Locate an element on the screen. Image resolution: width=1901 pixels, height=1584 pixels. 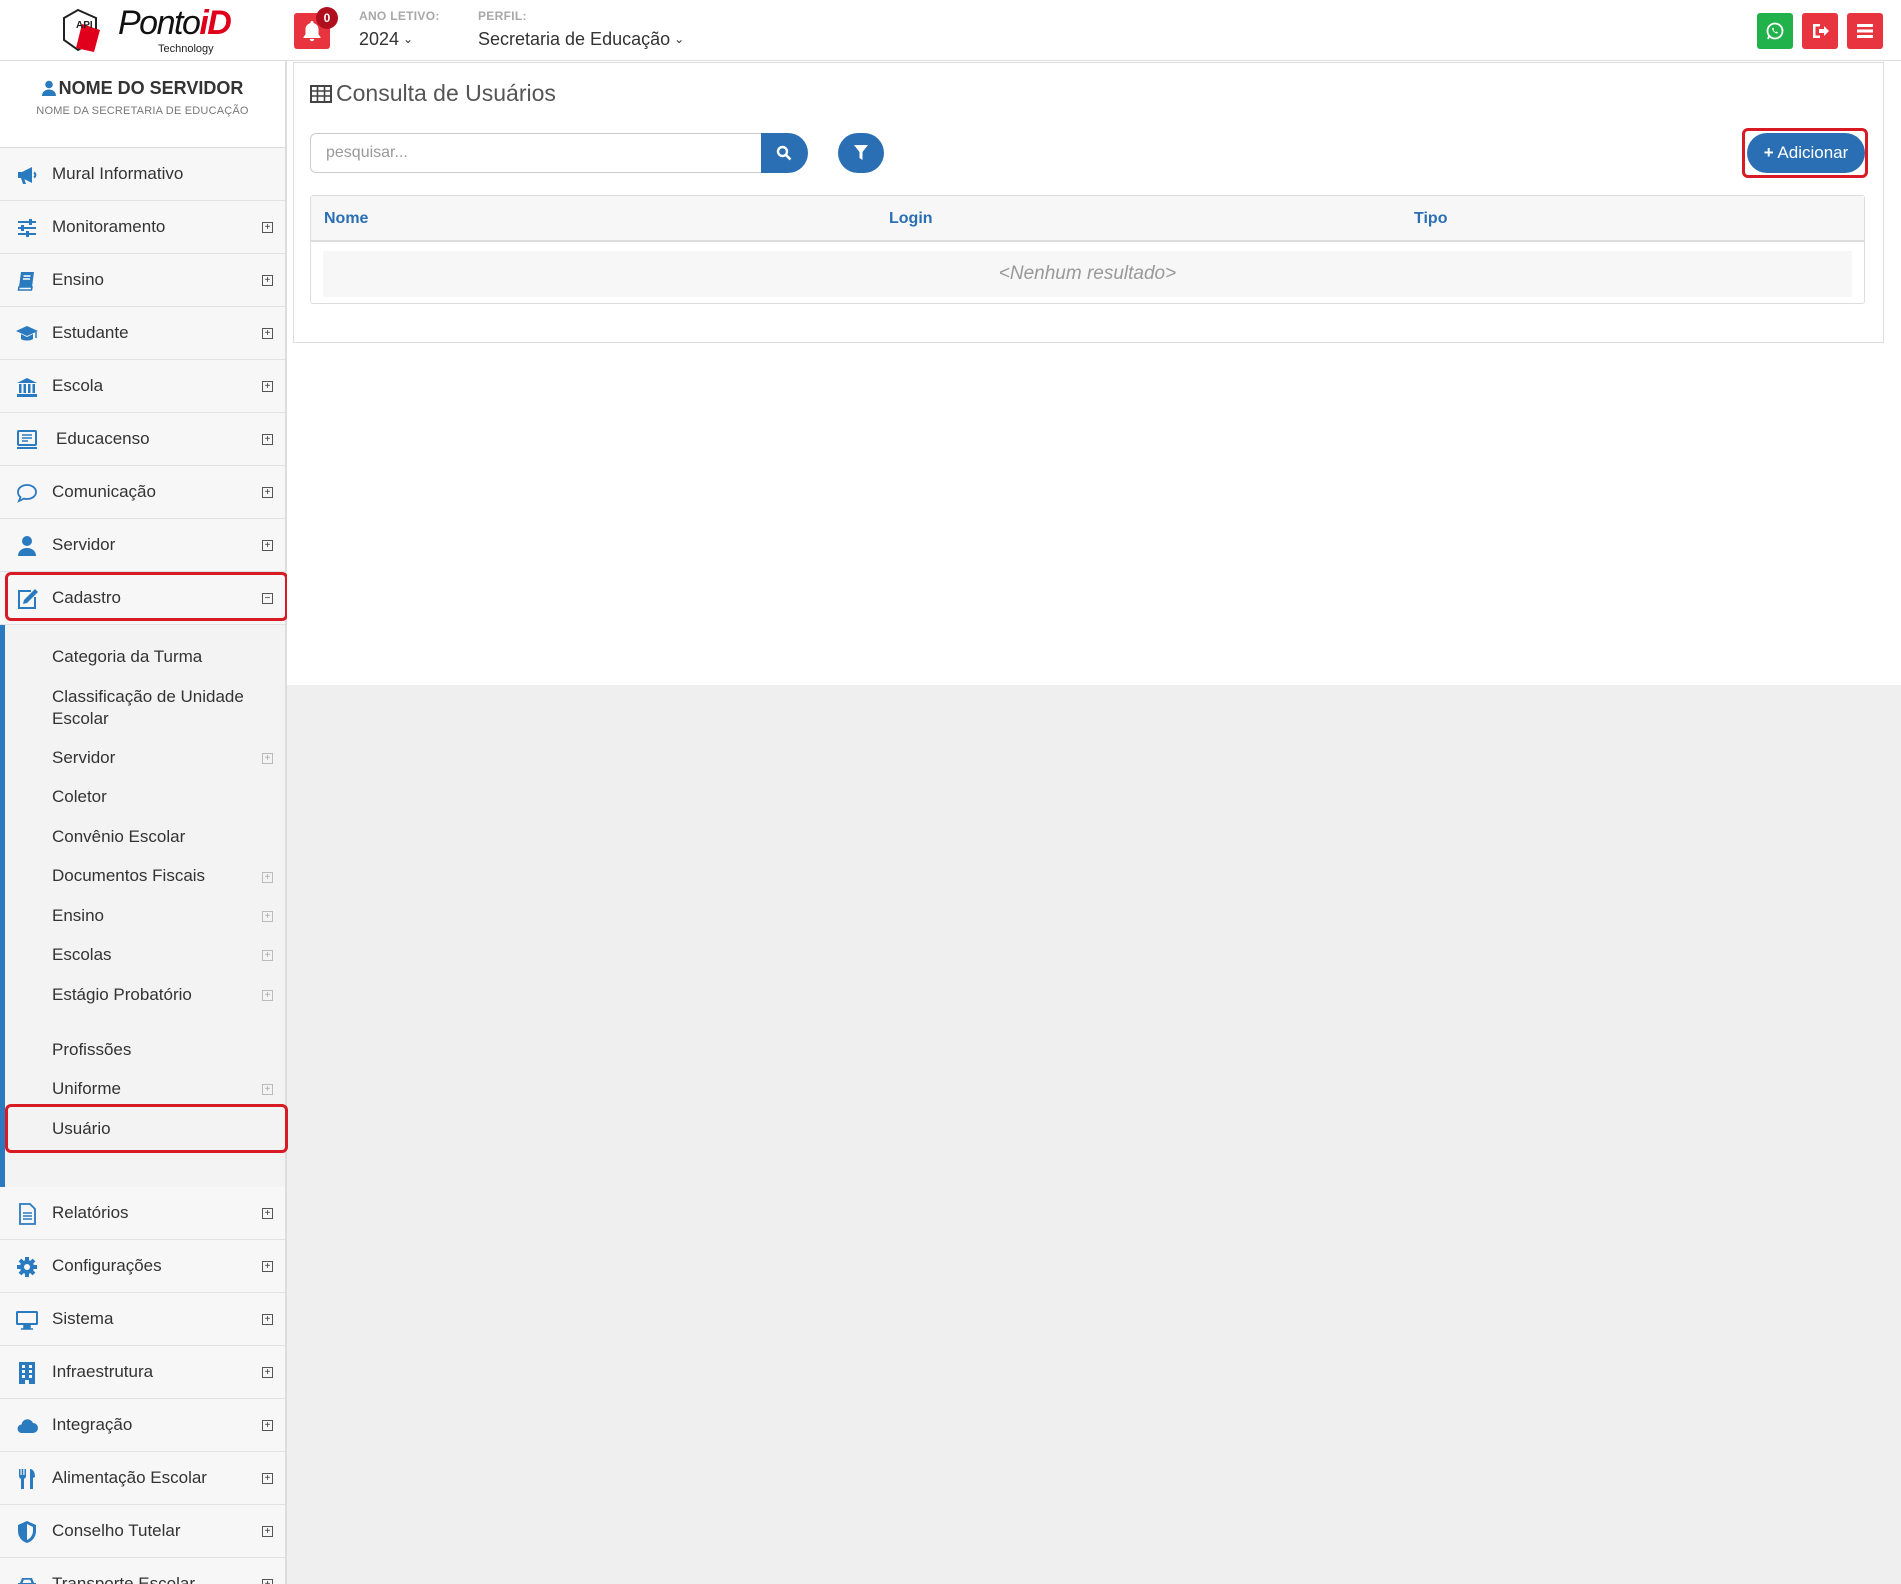
submenu-item-servidor: Servidor is located at coordinates (83, 758).